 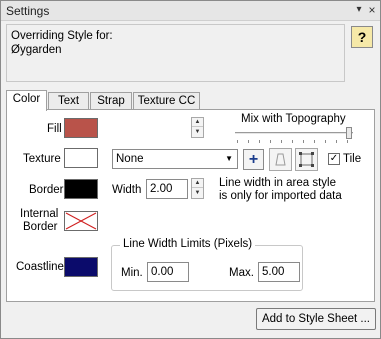 I want to click on width-label: Width, so click(x=127, y=190).